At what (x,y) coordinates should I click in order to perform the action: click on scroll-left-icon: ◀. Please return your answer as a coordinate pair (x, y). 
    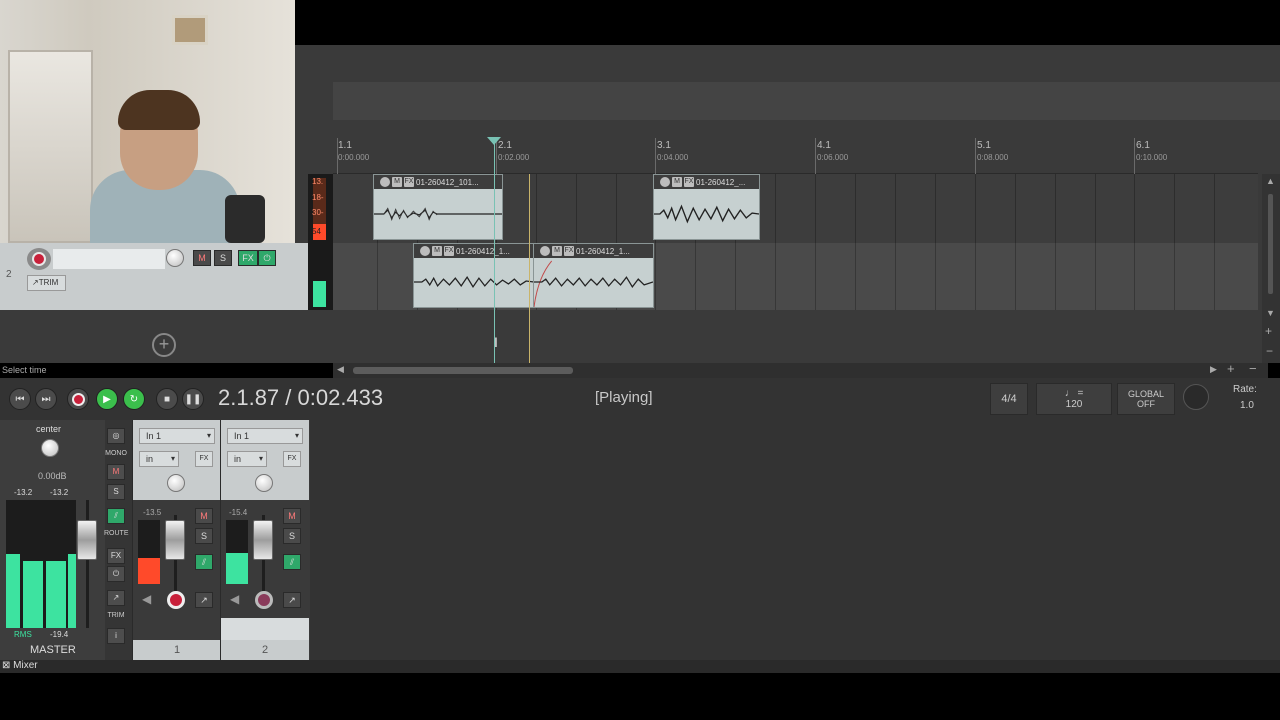
    Looking at the image, I should click on (340, 369).